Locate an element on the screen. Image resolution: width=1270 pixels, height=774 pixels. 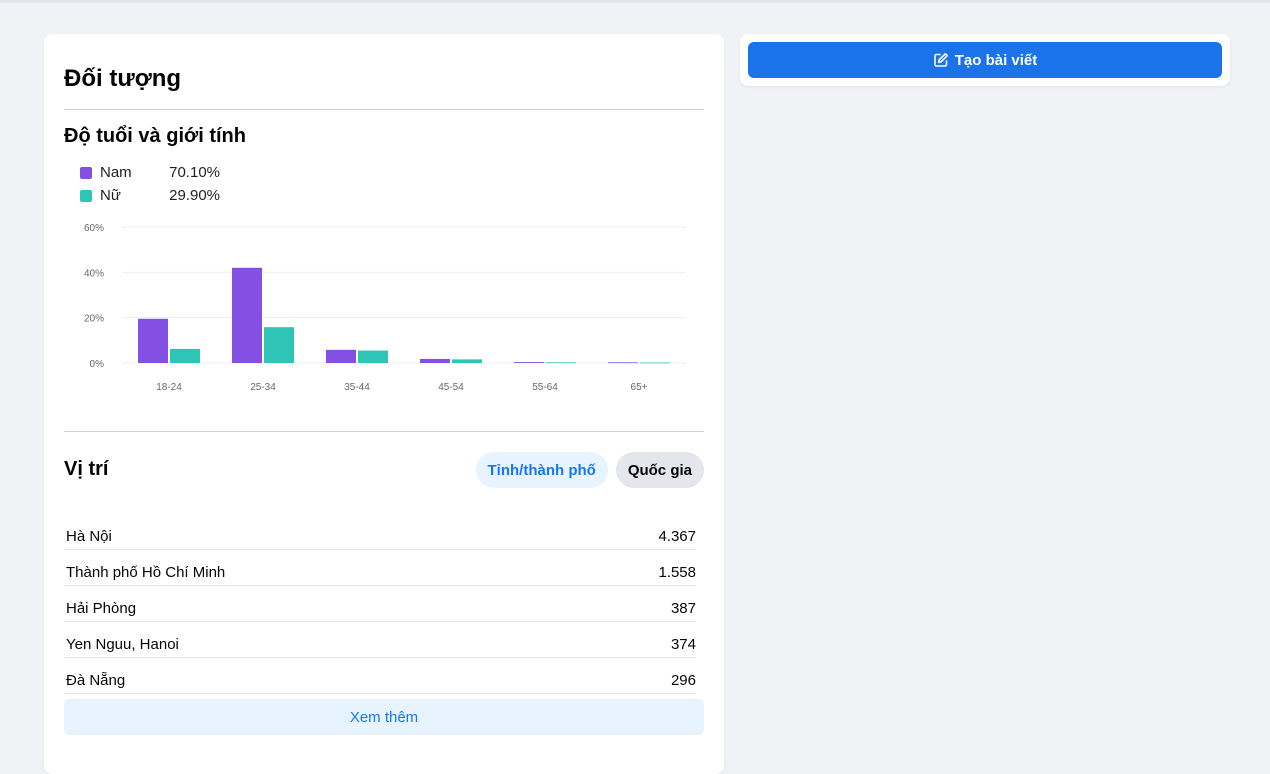
x-tick-label: 35-44 is located at coordinates (357, 387).